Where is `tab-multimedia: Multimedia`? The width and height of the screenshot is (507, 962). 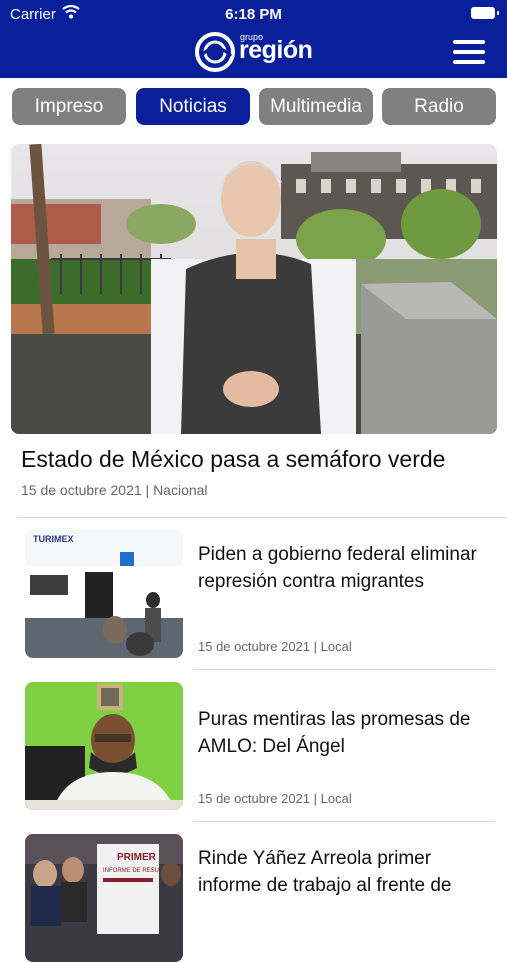 tab-multimedia: Multimedia is located at coordinates (316, 106).